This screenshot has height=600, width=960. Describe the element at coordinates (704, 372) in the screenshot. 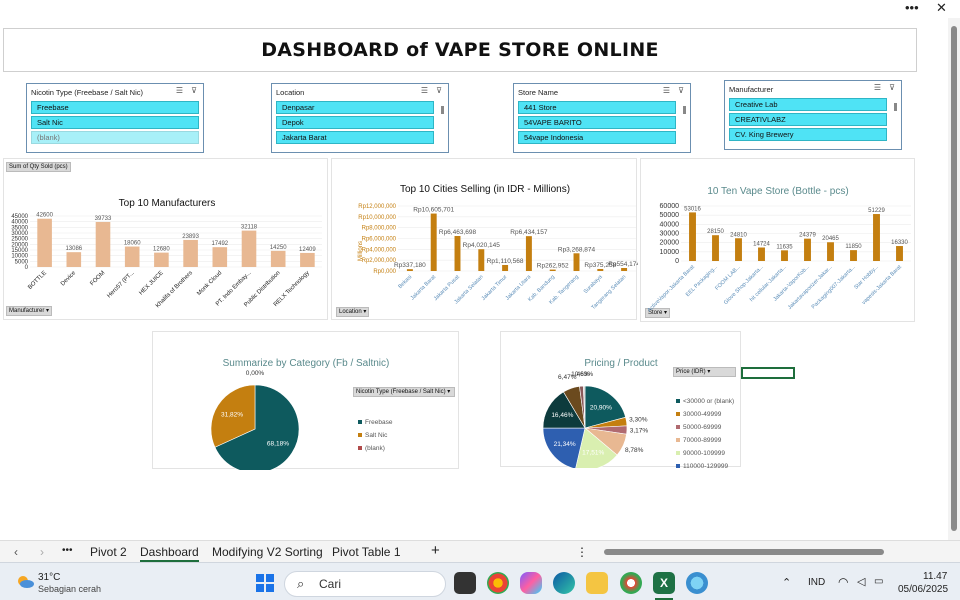

I see `legend-field-button-price: Price (IDR) ▾` at that location.